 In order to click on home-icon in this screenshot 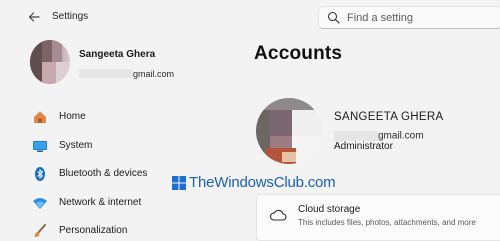, I will do `click(40, 117)`.